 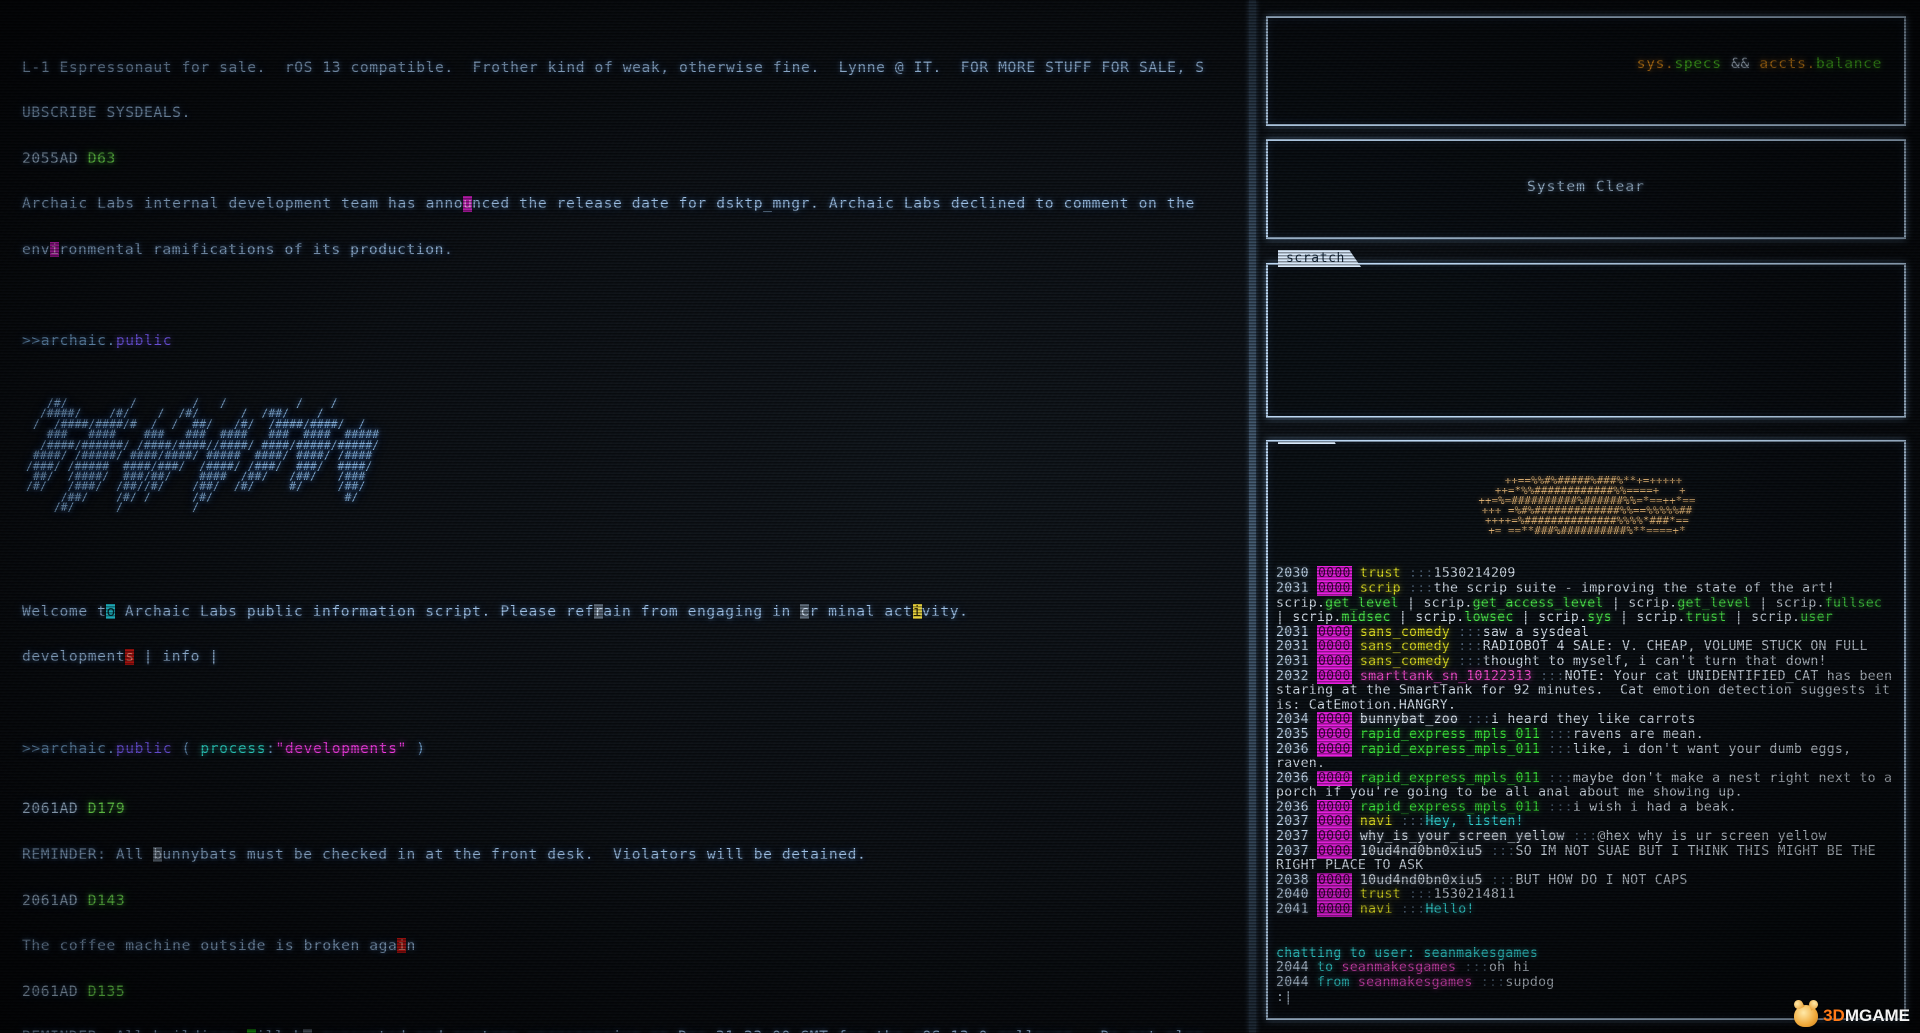 I want to click on chat-command-name: lowsec, so click(x=1488, y=617).